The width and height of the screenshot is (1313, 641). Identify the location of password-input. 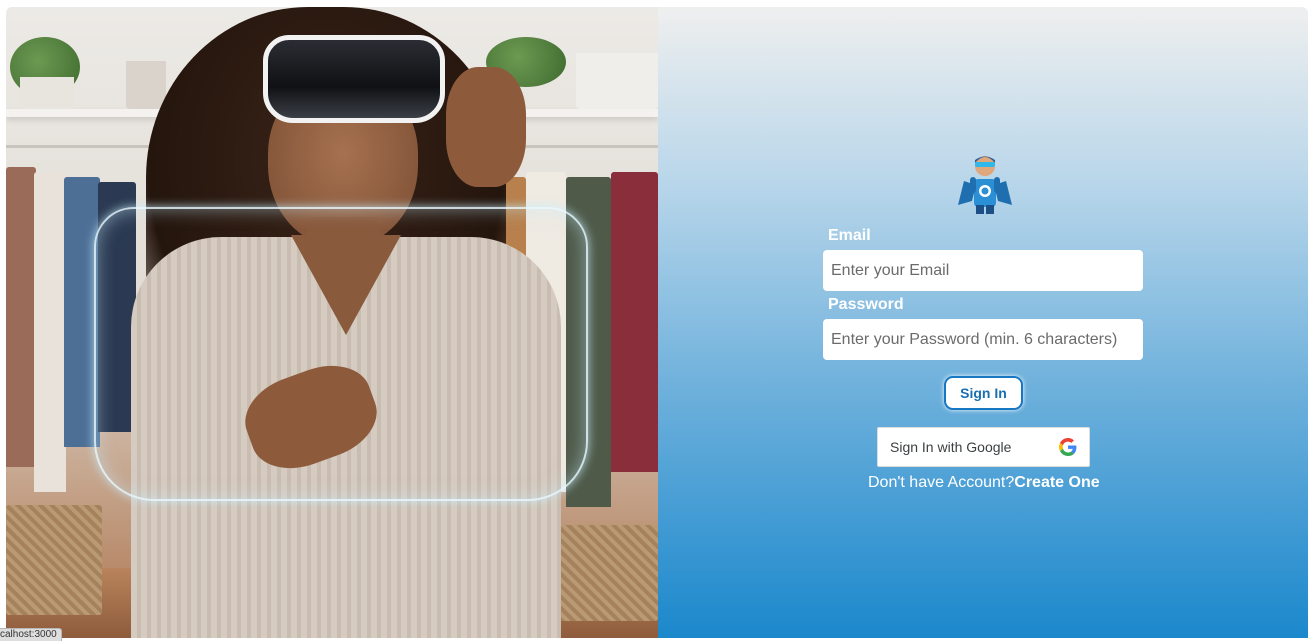
(983, 339).